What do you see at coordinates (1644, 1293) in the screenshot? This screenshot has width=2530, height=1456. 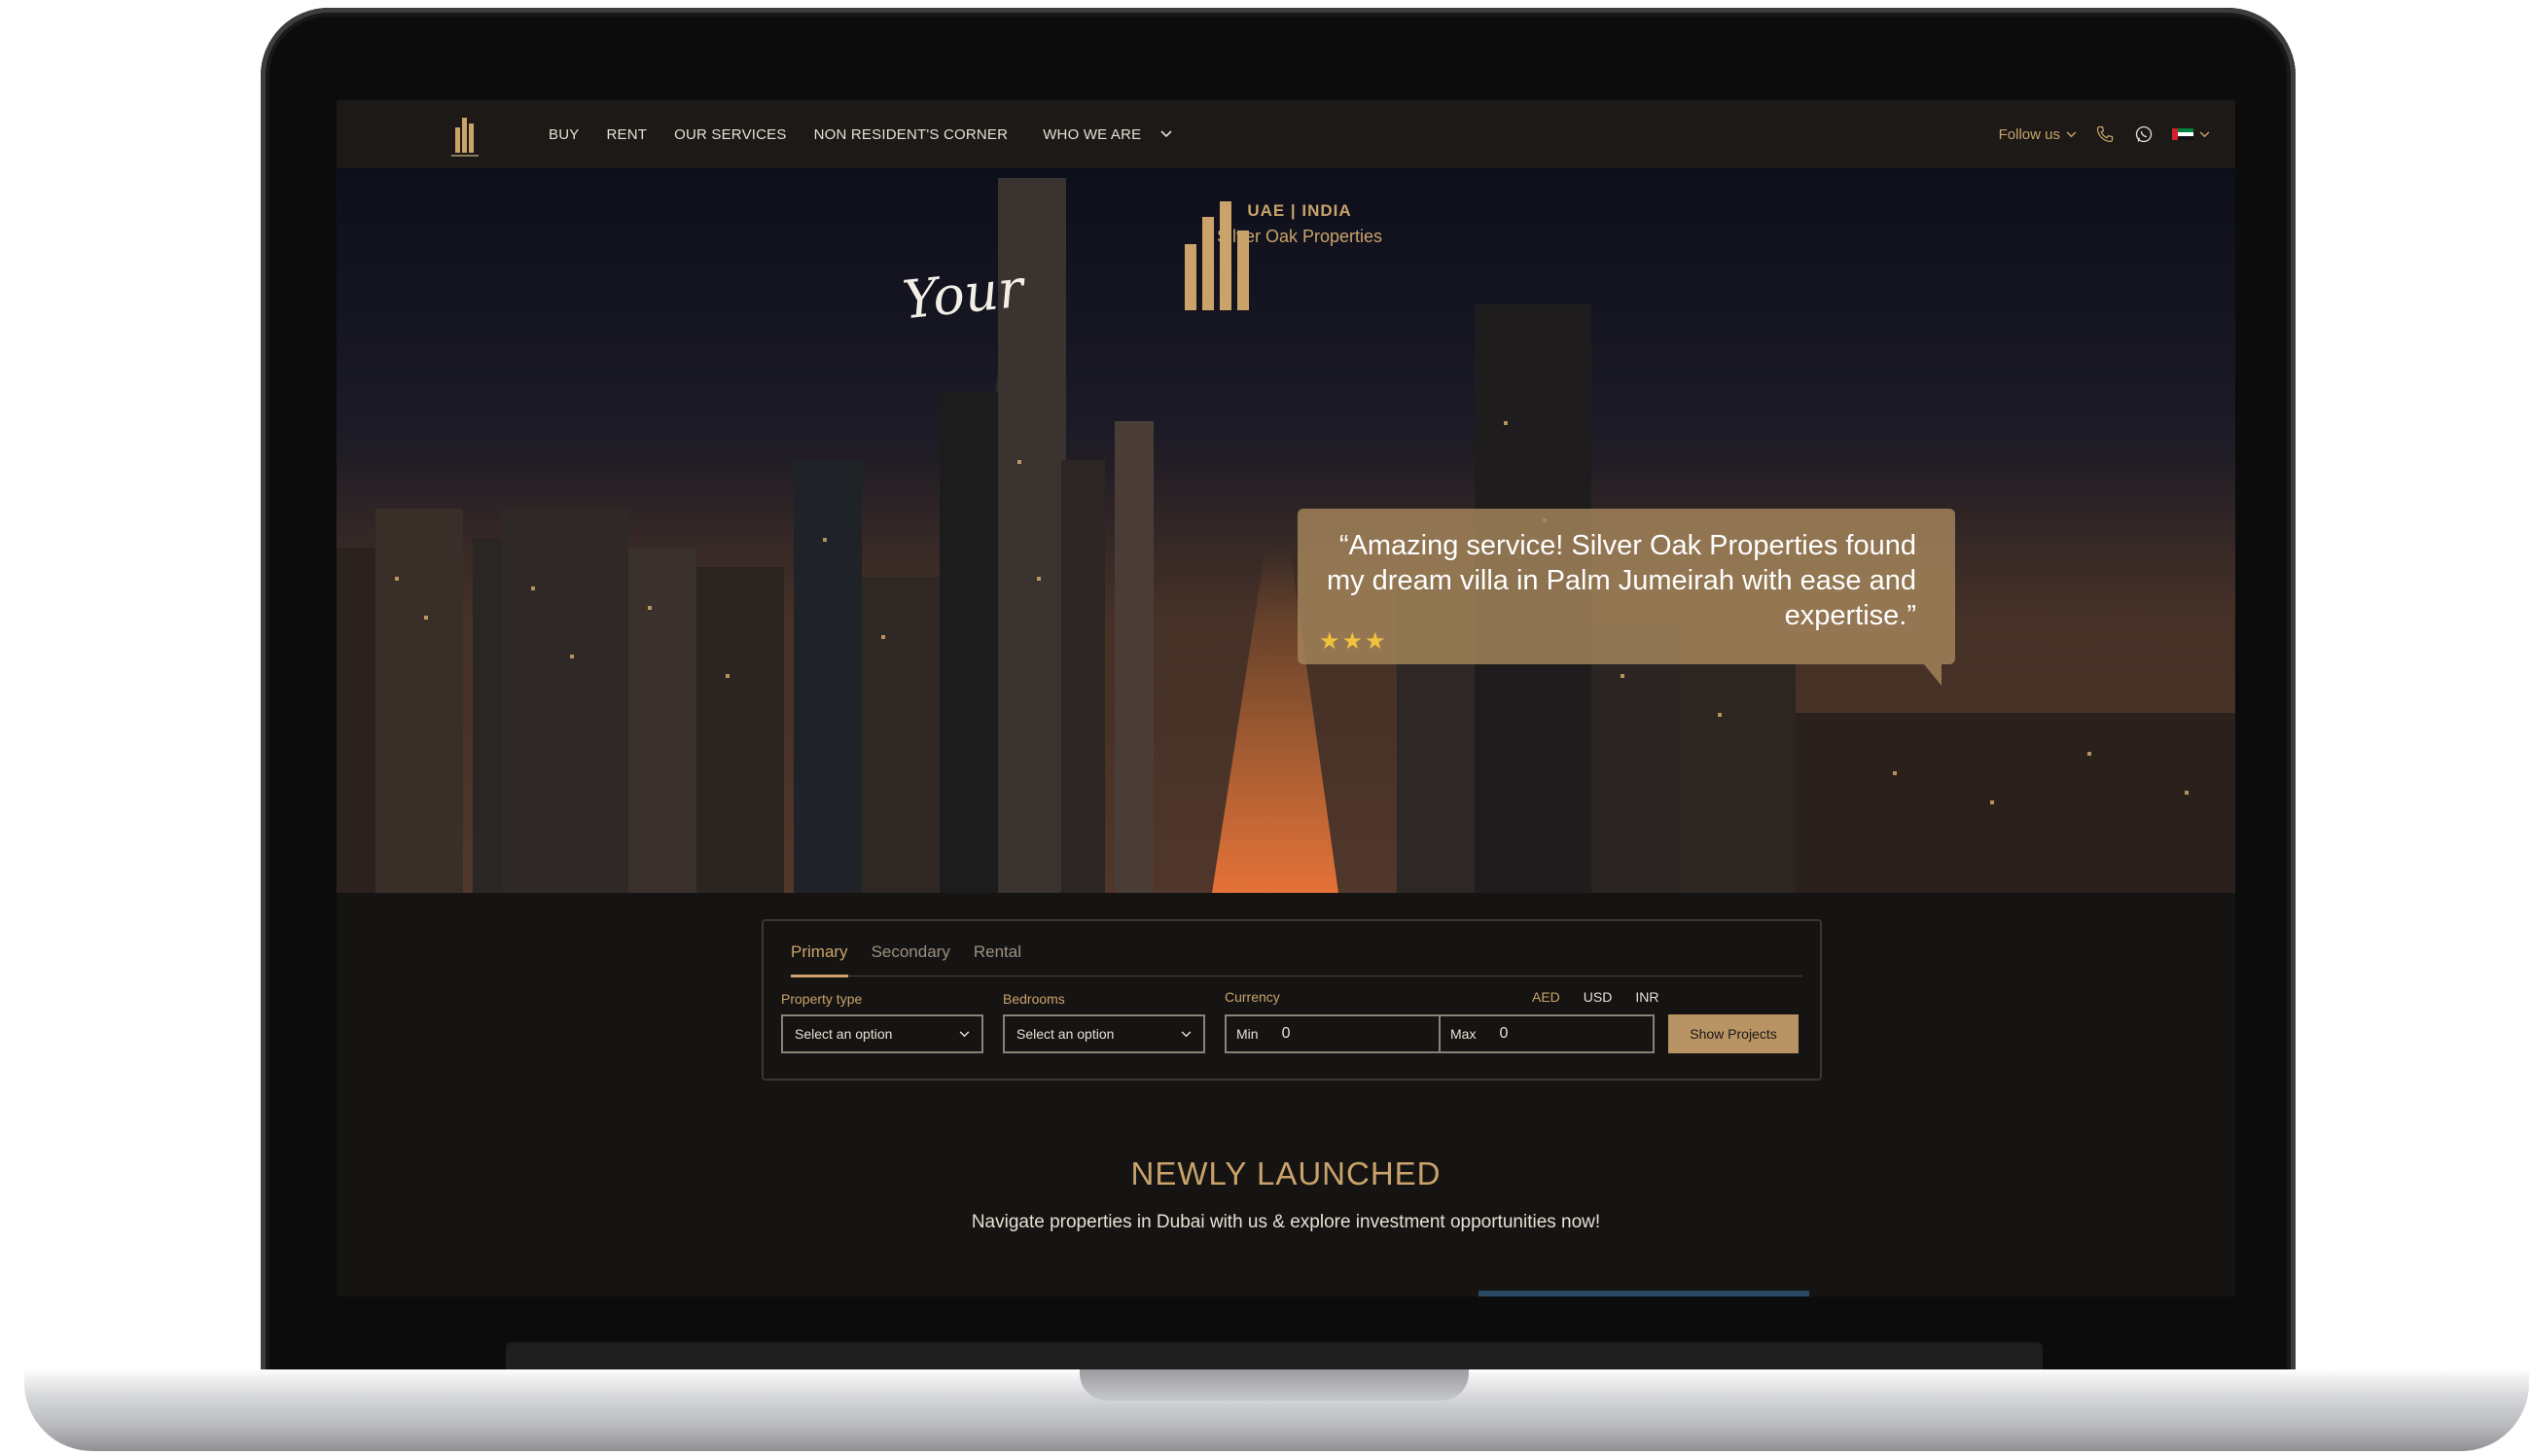 I see `carousel-preview-edge` at bounding box center [1644, 1293].